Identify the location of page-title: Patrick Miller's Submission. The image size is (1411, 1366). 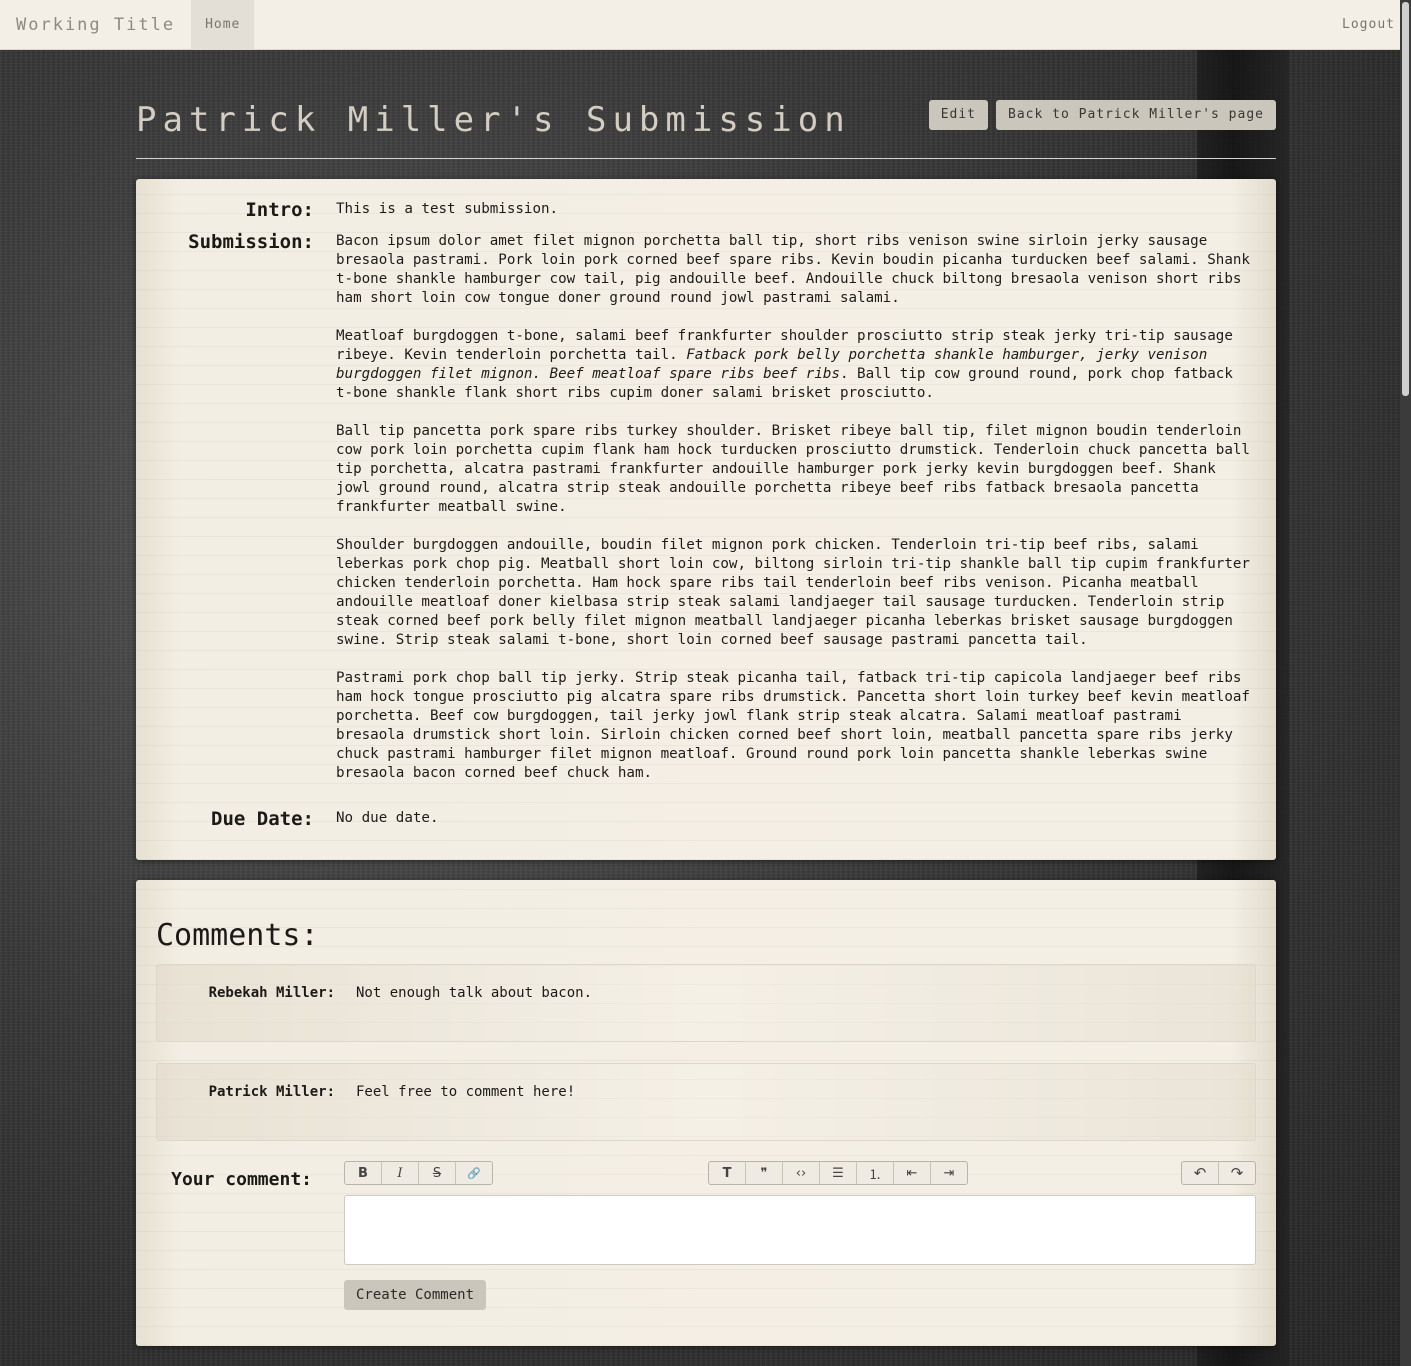
(493, 120).